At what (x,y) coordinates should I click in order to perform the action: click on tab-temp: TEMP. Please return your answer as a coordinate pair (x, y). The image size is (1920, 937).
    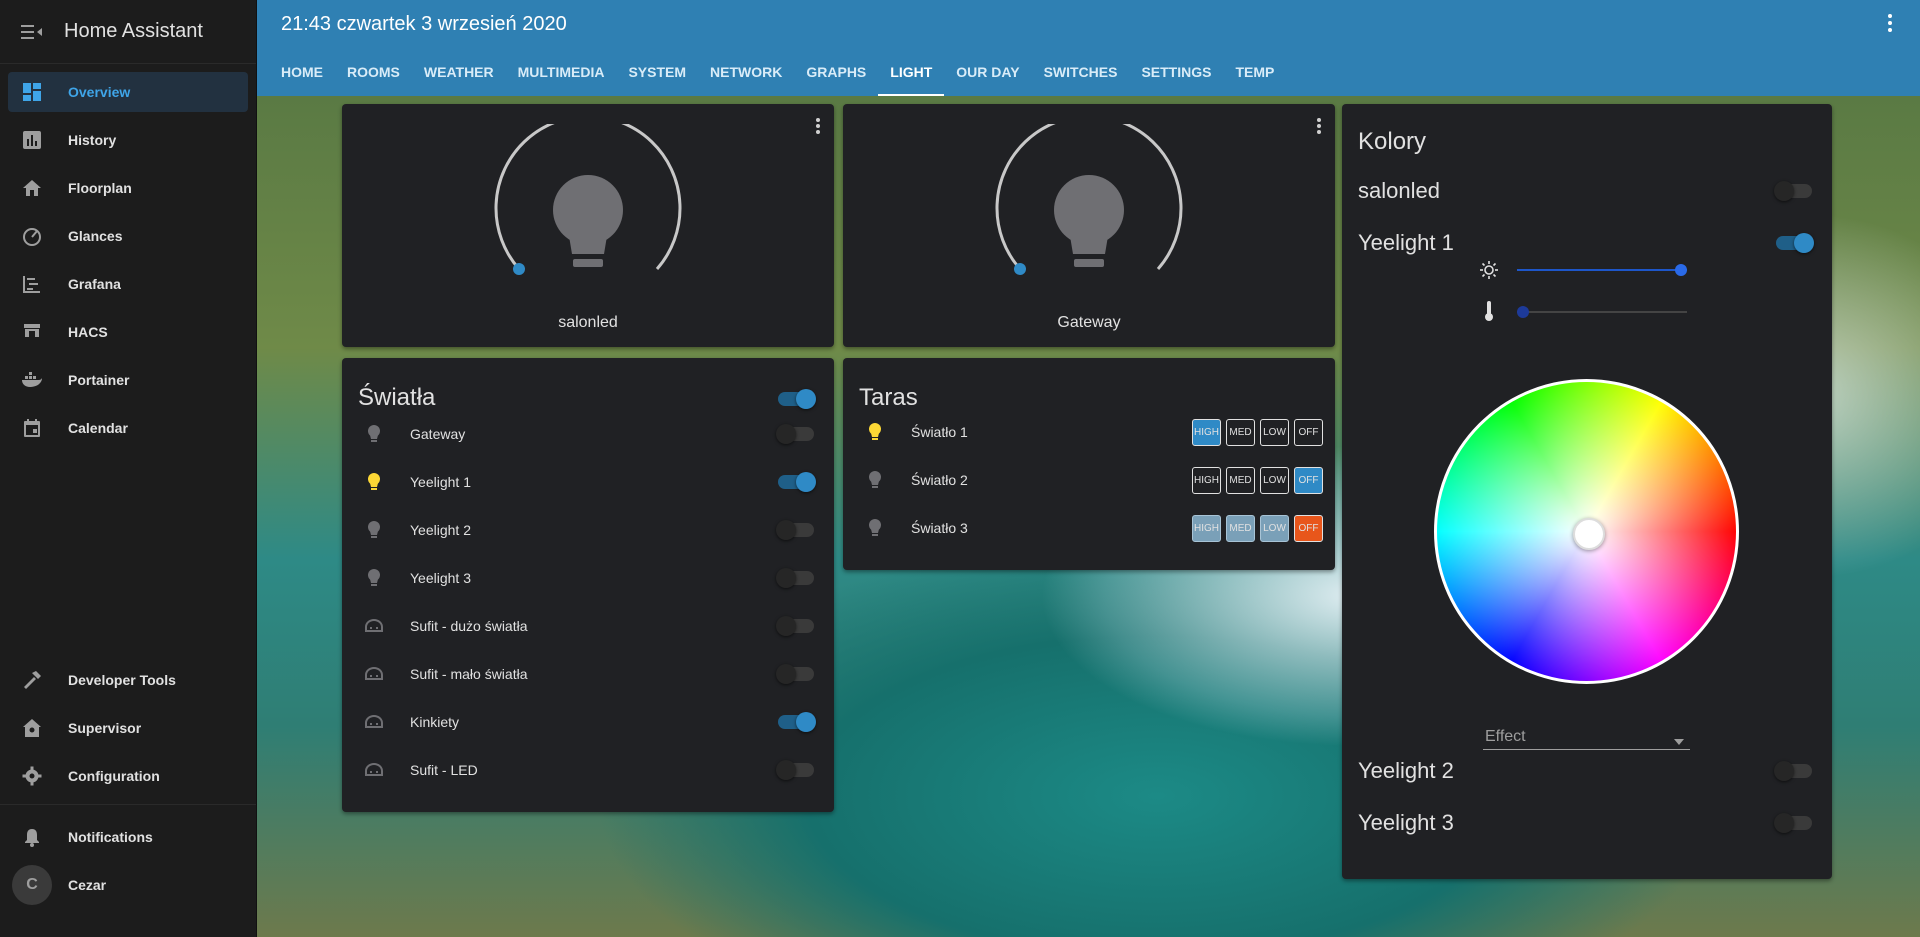
    Looking at the image, I should click on (1254, 72).